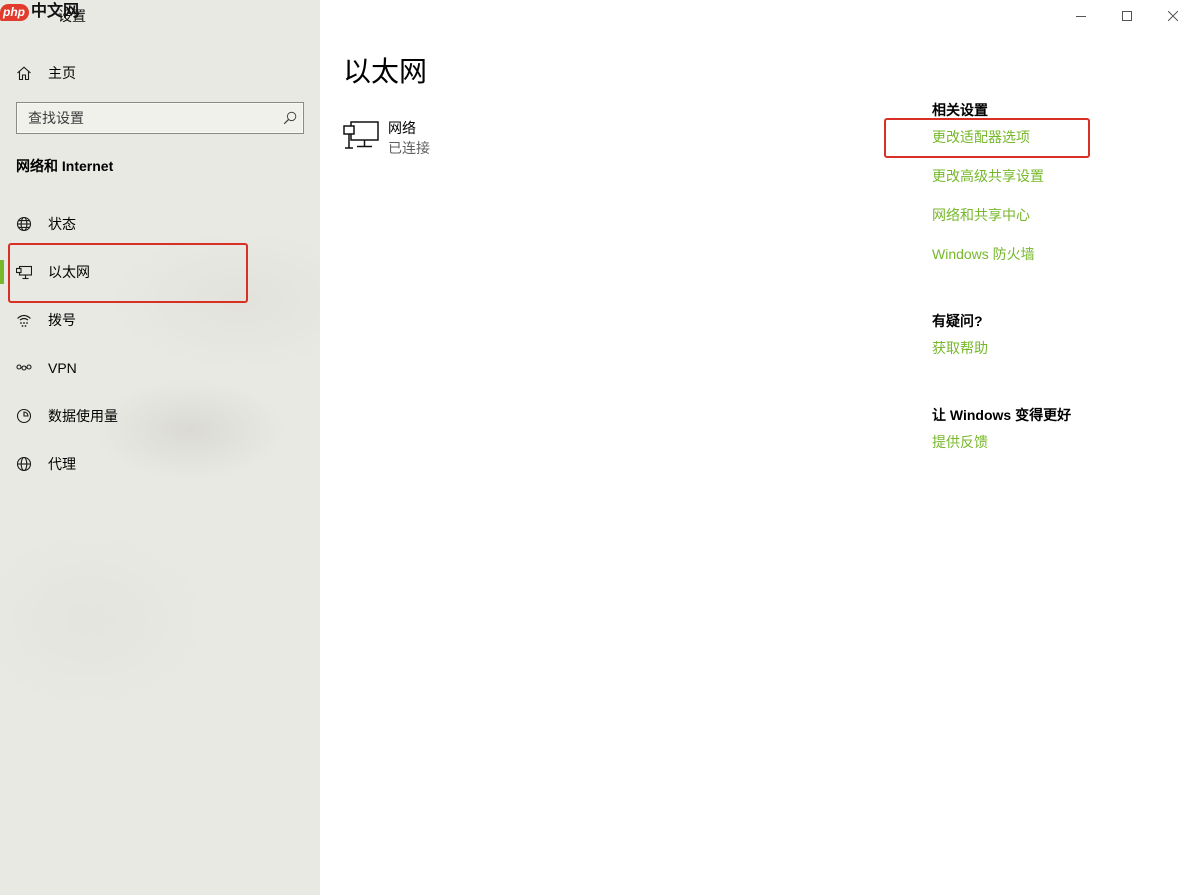  What do you see at coordinates (361, 135) in the screenshot?
I see `ethernet-network-icon` at bounding box center [361, 135].